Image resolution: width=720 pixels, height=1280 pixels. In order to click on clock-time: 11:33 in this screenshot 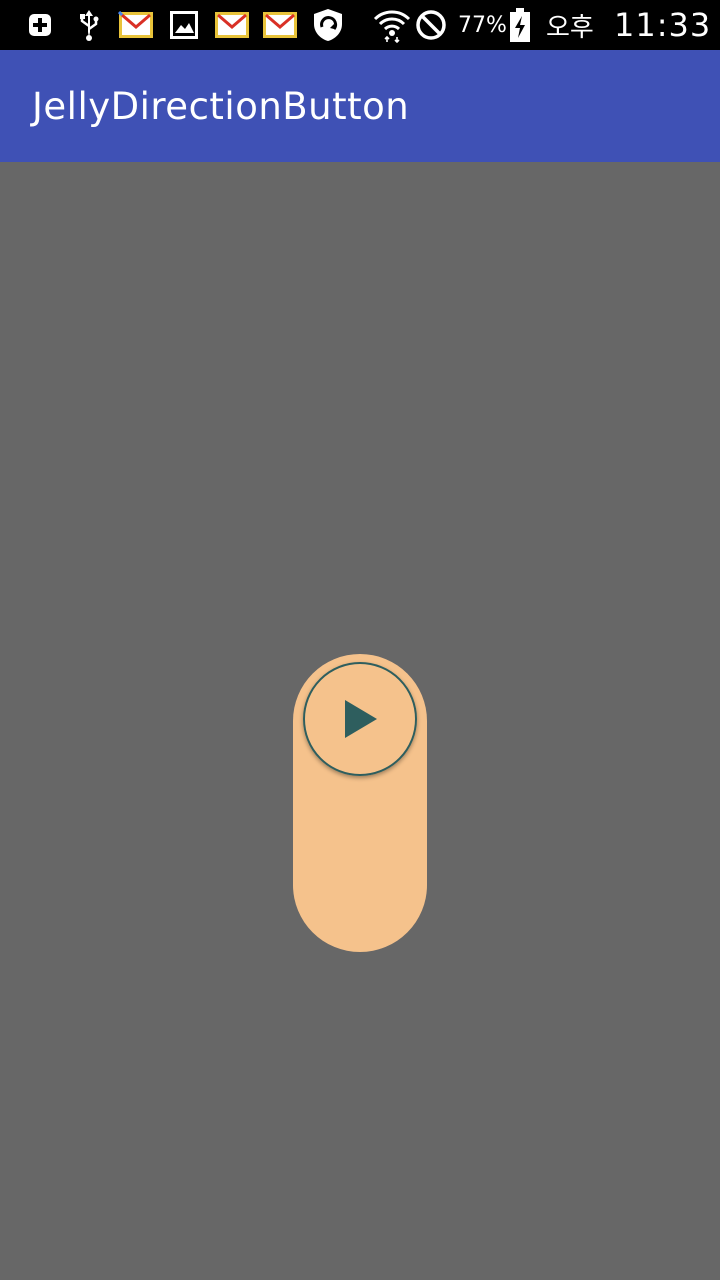, I will do `click(663, 25)`.